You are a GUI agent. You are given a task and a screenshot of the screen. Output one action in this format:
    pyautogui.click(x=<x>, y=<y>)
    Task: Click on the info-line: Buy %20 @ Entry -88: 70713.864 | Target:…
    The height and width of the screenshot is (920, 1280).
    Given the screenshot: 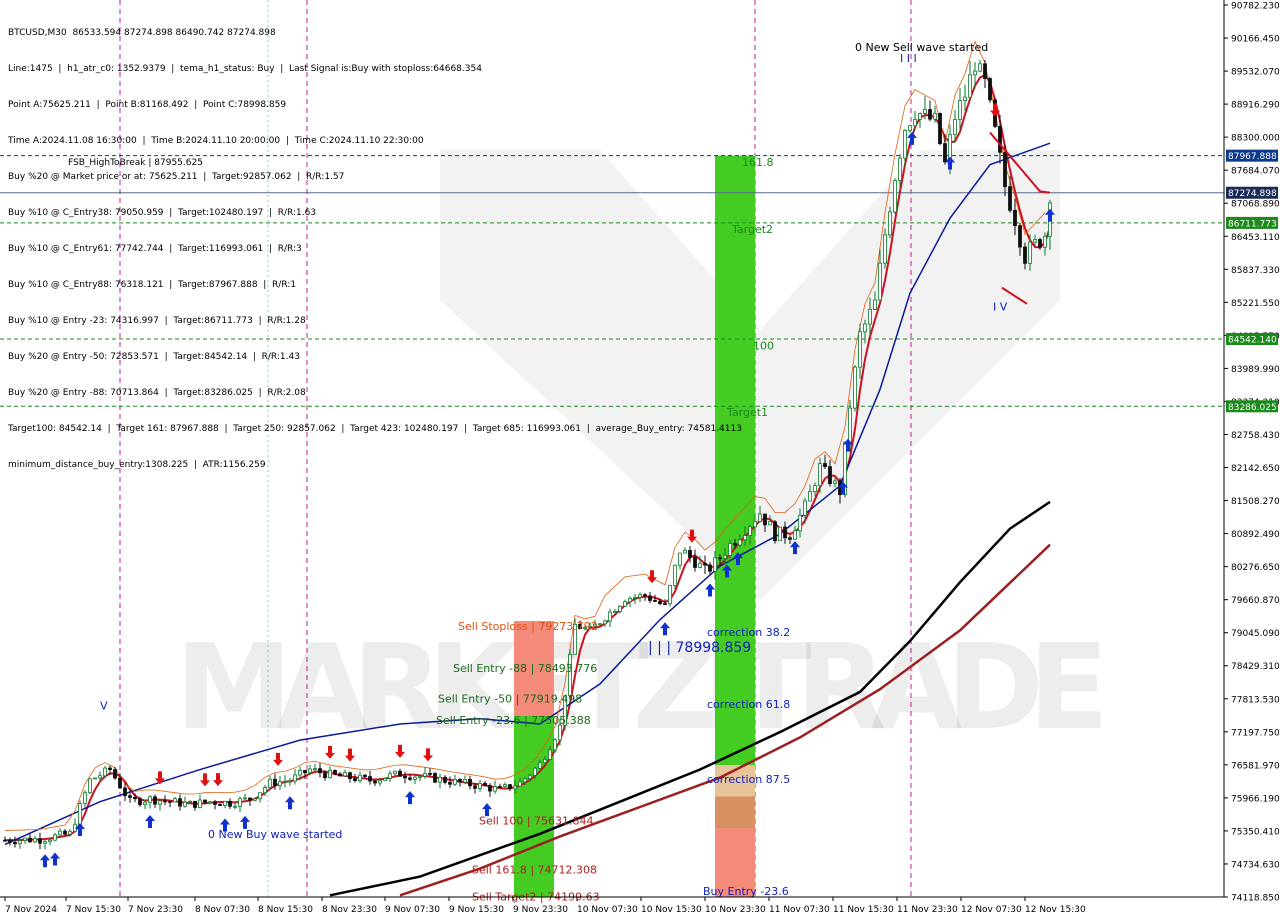 What is the action you would take?
    pyautogui.click(x=157, y=393)
    